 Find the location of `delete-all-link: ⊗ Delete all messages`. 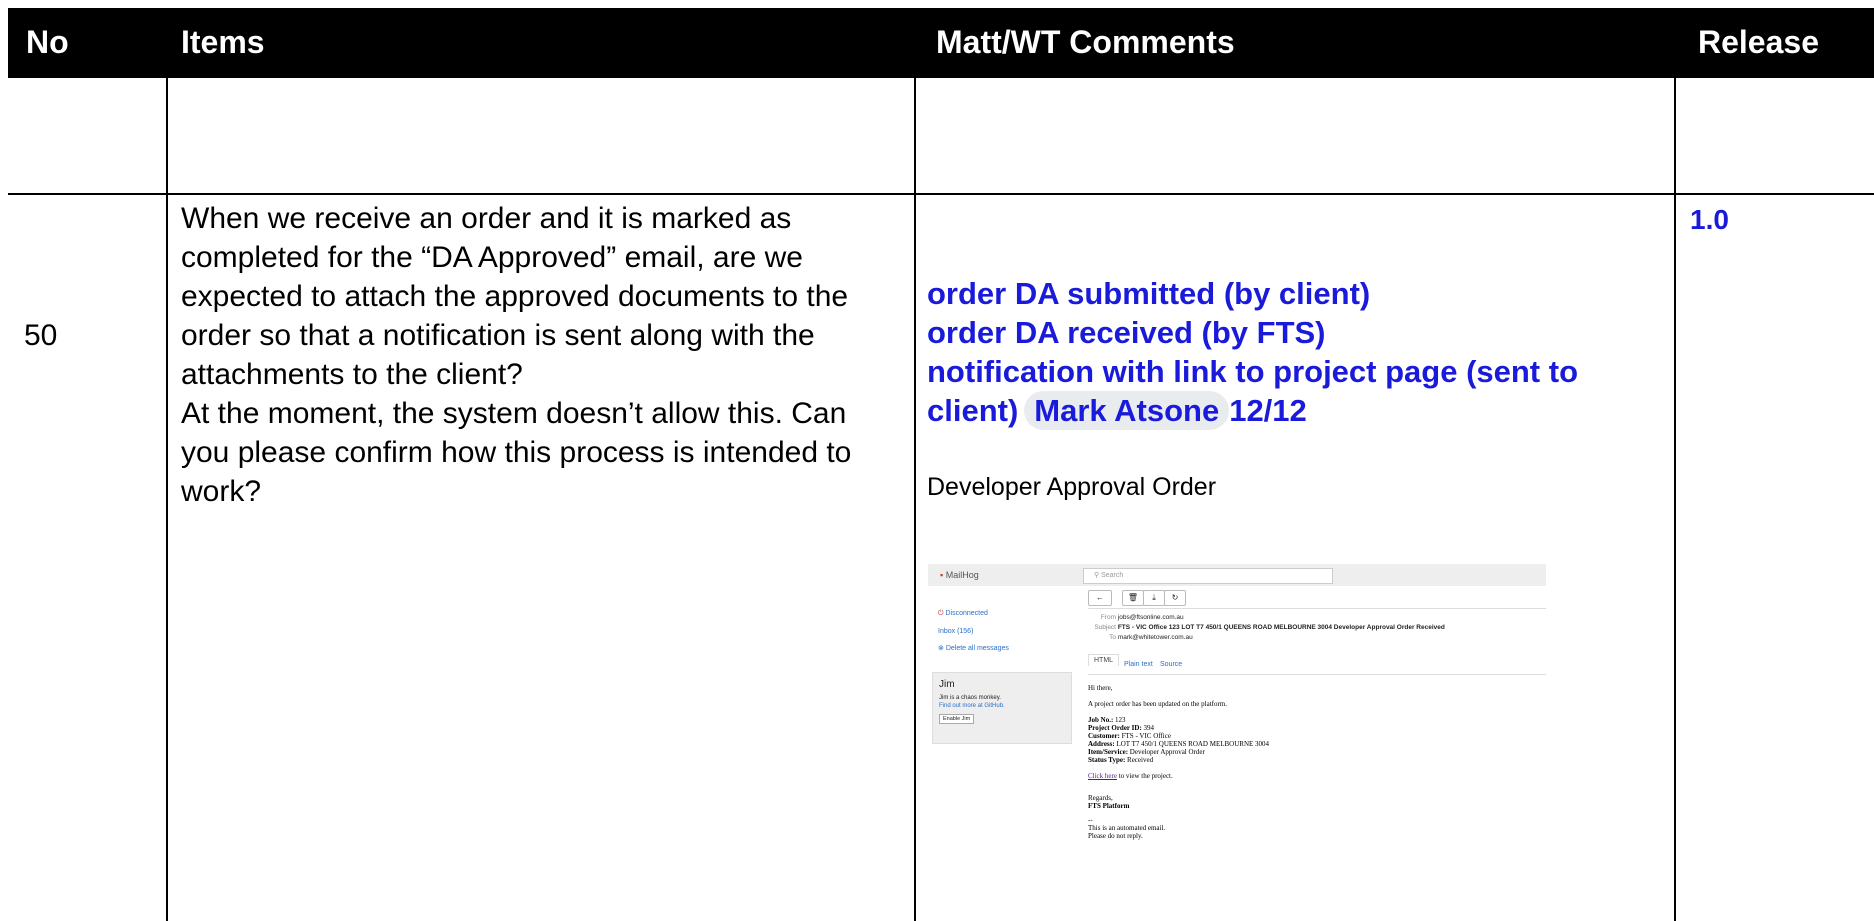

delete-all-link: ⊗ Delete all messages is located at coordinates (973, 648).